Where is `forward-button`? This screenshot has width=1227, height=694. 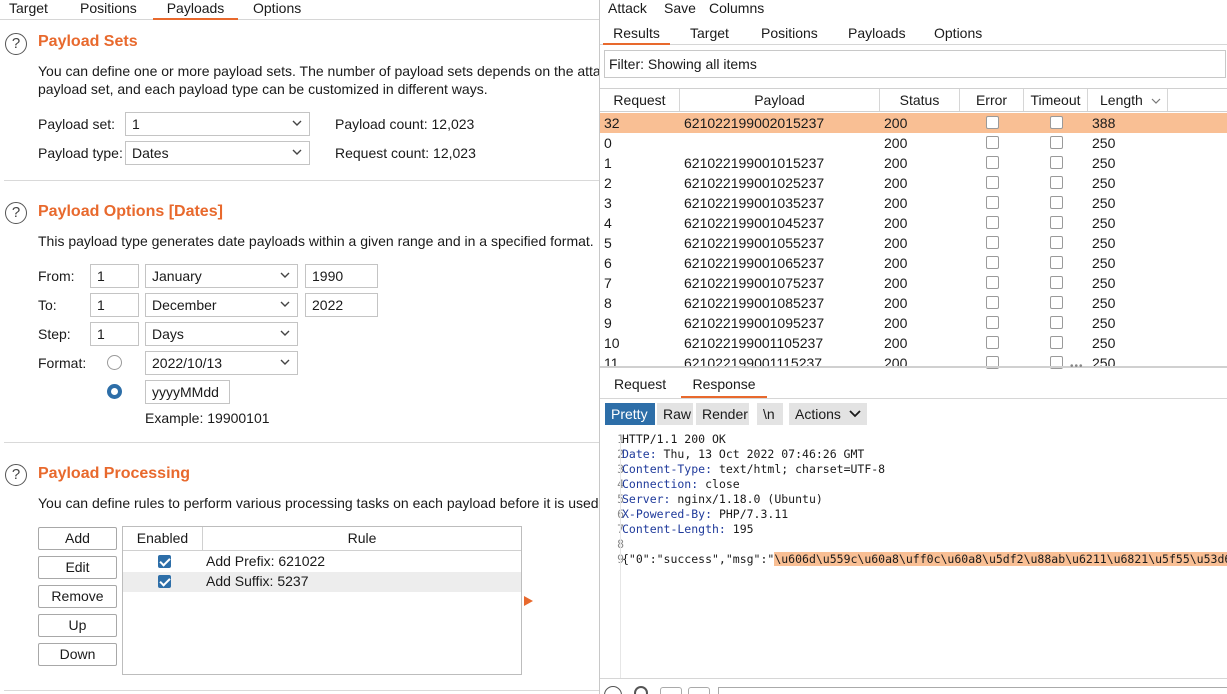
forward-button is located at coordinates (699, 690).